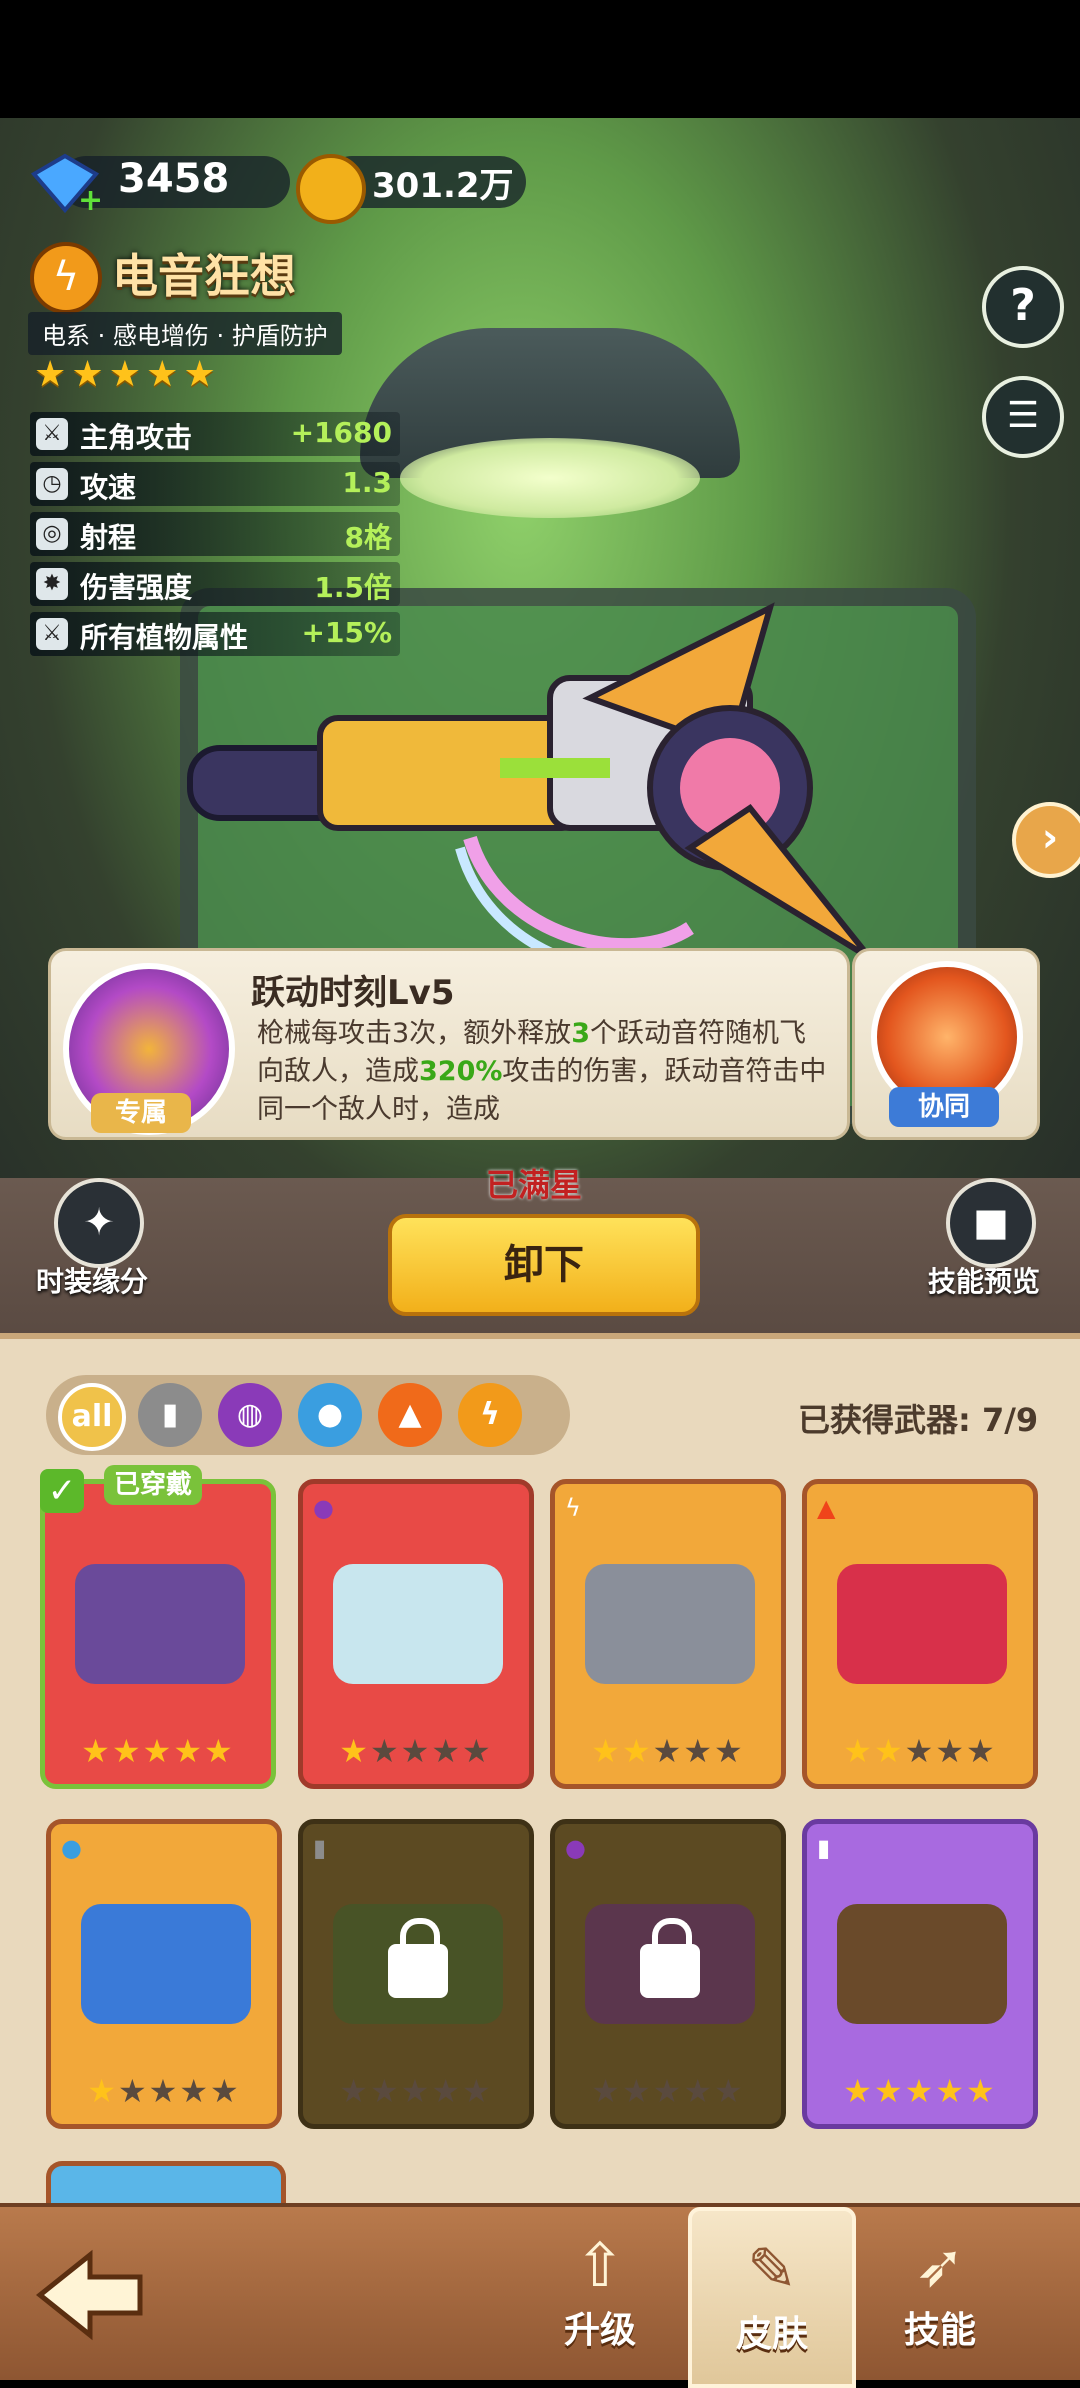 The image size is (1080, 2388). I want to click on skin-icon: ✎, so click(772, 2270).